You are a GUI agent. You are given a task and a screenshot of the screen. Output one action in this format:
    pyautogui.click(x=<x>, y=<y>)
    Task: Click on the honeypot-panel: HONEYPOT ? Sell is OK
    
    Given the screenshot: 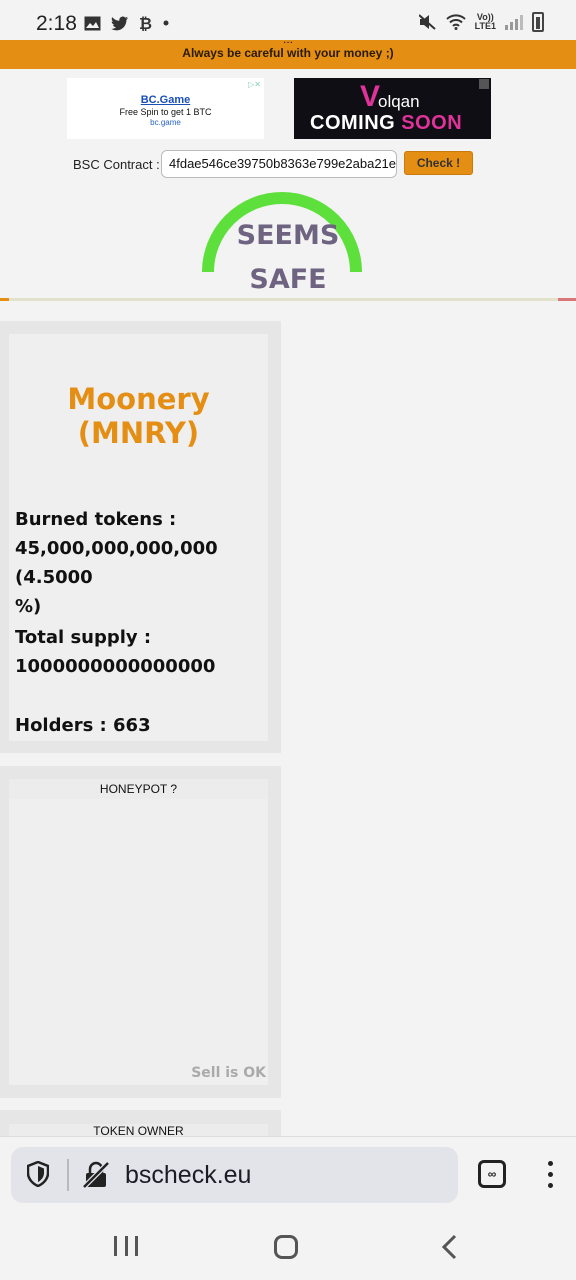 What is the action you would take?
    pyautogui.click(x=140, y=932)
    